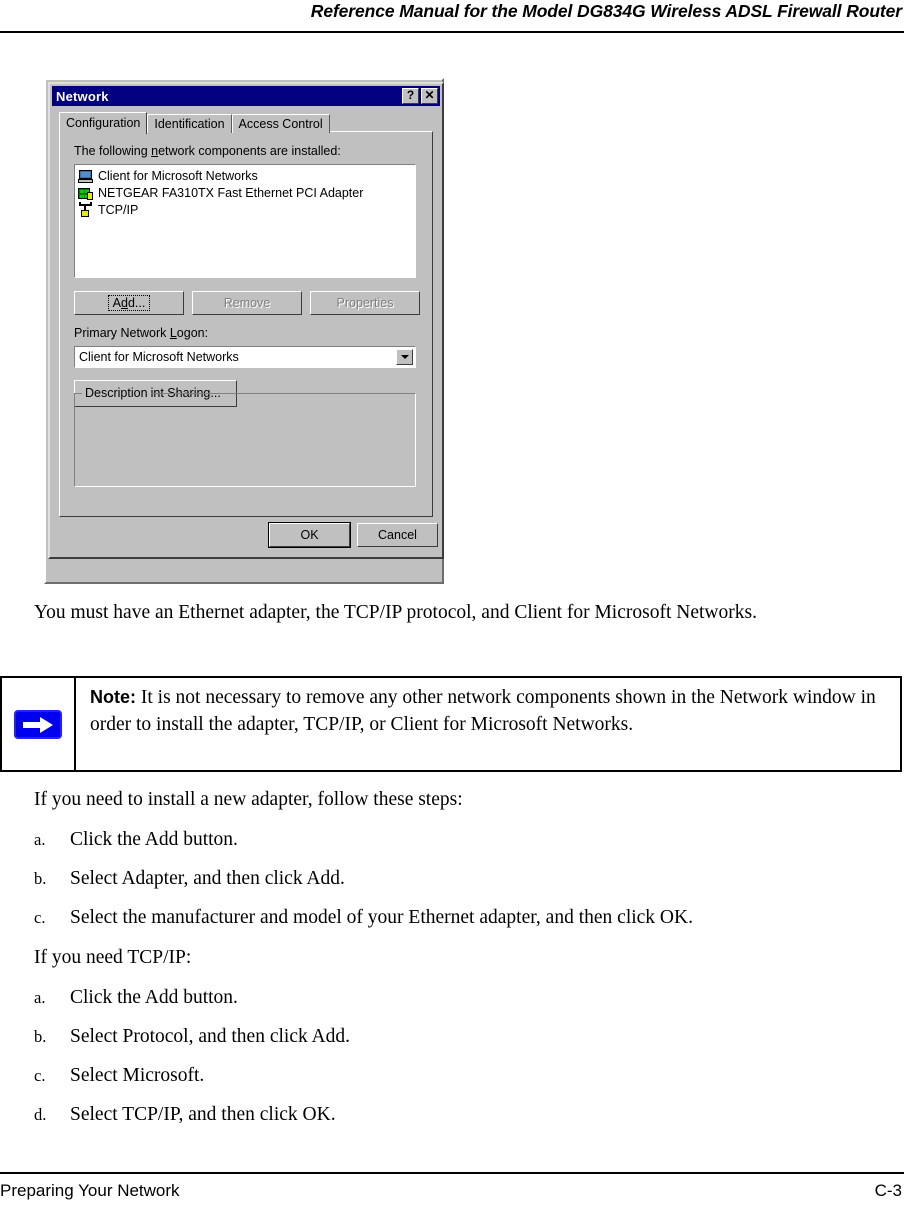 This screenshot has width=904, height=1210. I want to click on add-label-pre: A, so click(116, 302).